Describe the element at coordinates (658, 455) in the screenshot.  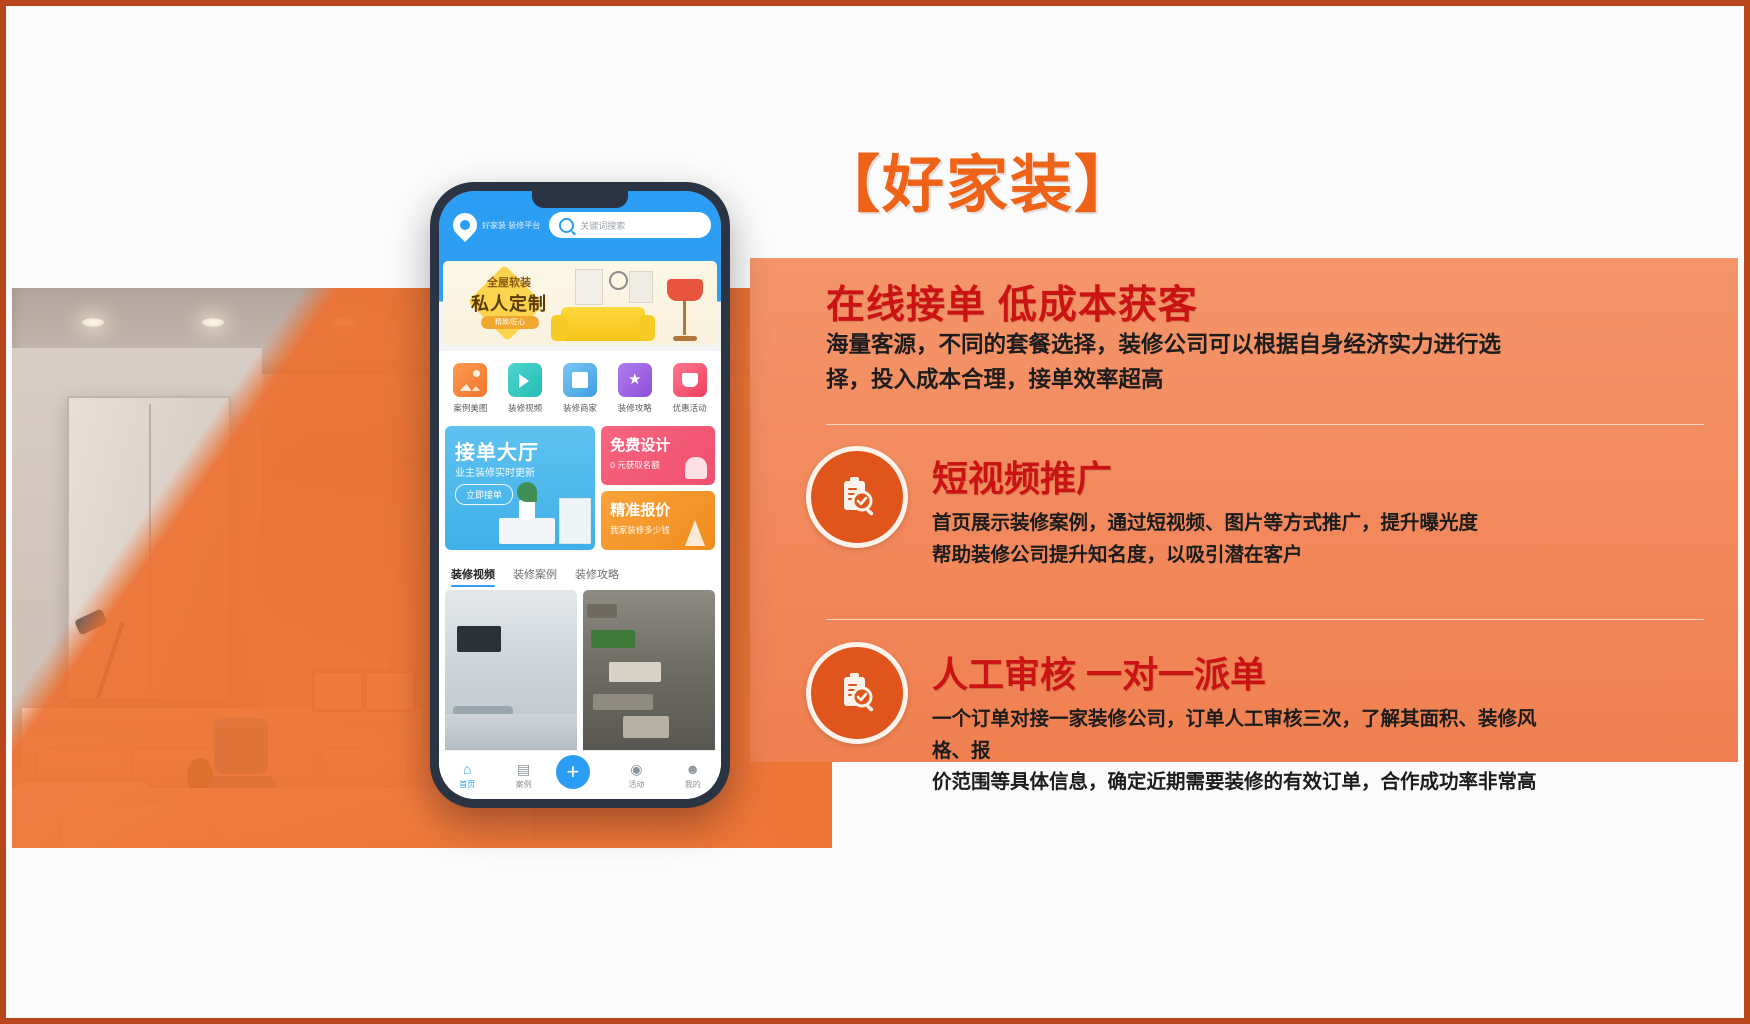
I see `free-design-card: 免费设计 0 元获取名额` at that location.